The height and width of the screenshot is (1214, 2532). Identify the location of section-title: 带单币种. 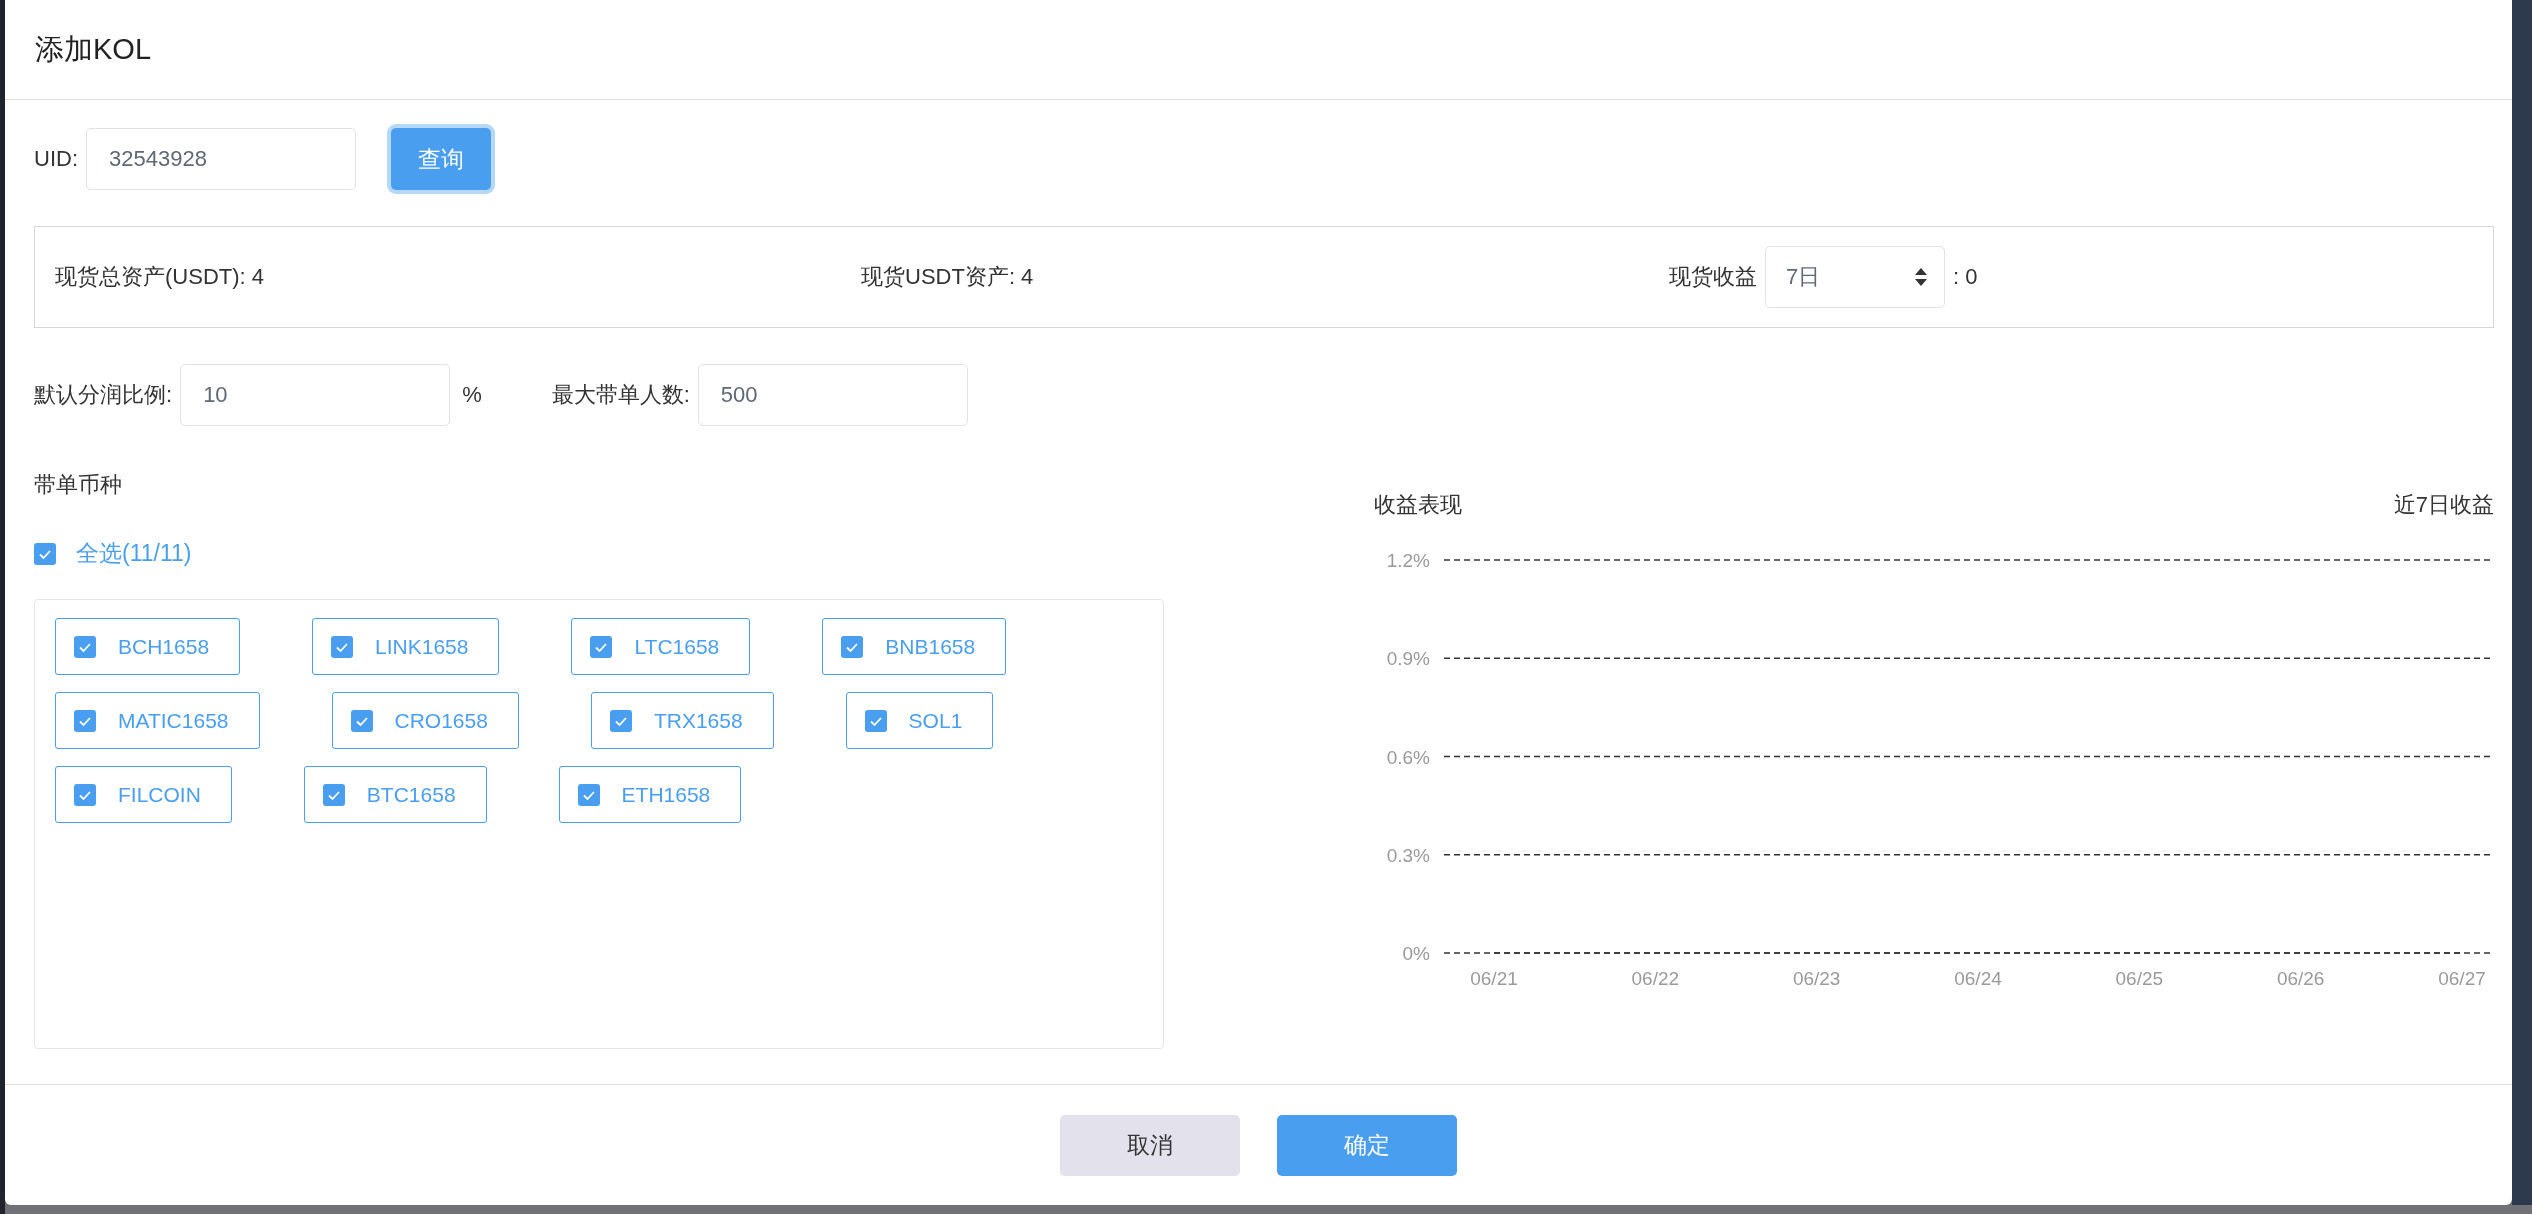
(78, 485).